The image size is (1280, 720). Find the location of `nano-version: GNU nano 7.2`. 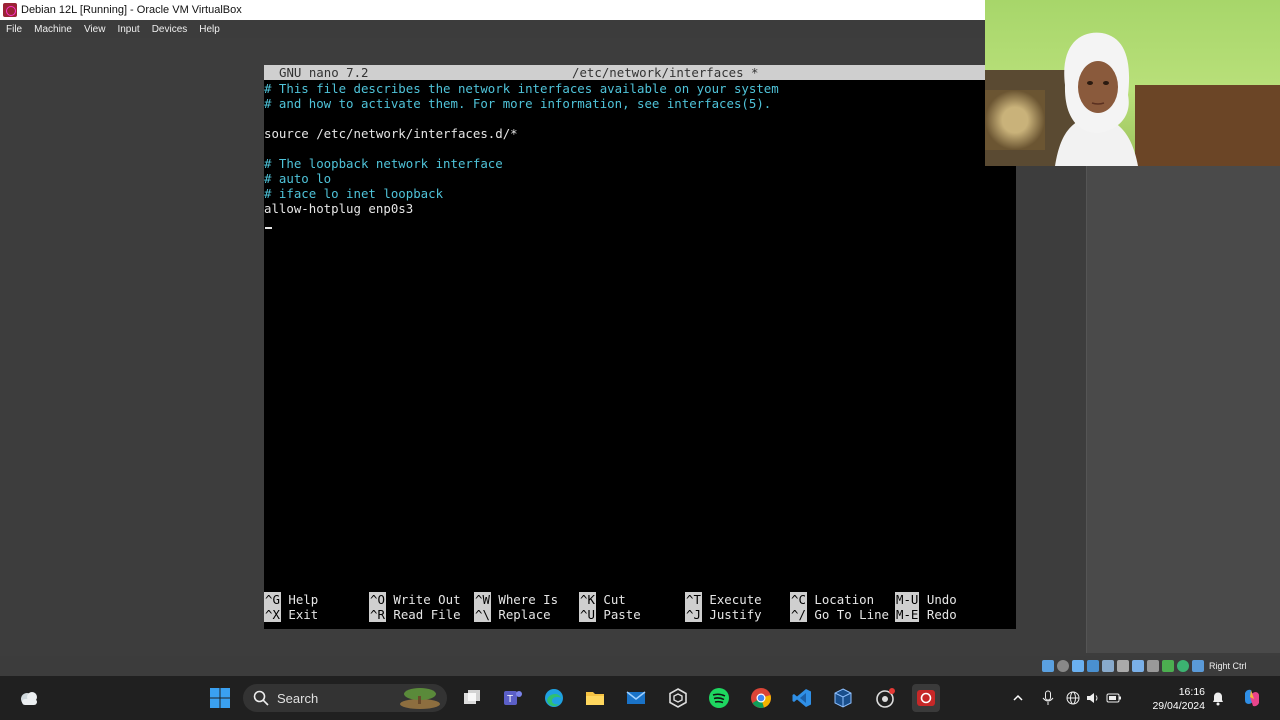

nano-version: GNU nano 7.2 is located at coordinates (324, 72).